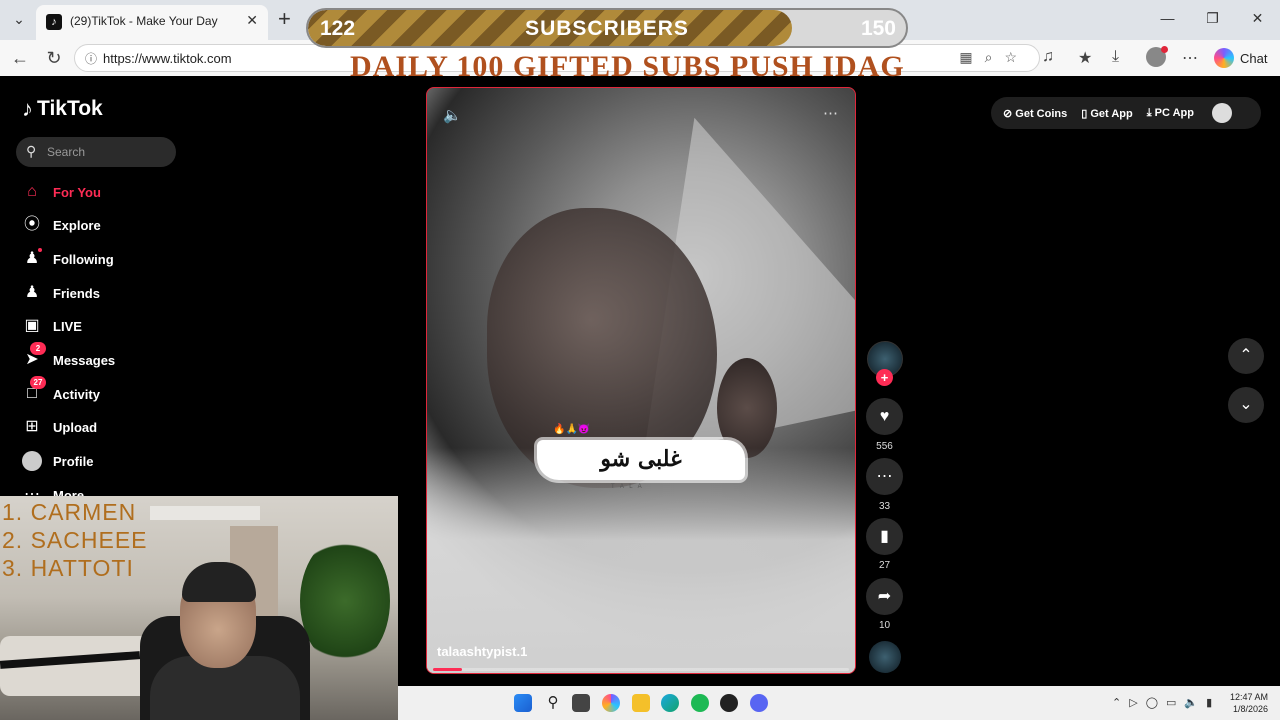 The image size is (1280, 720). I want to click on sidebar-item-profile: Profile, so click(57, 461).